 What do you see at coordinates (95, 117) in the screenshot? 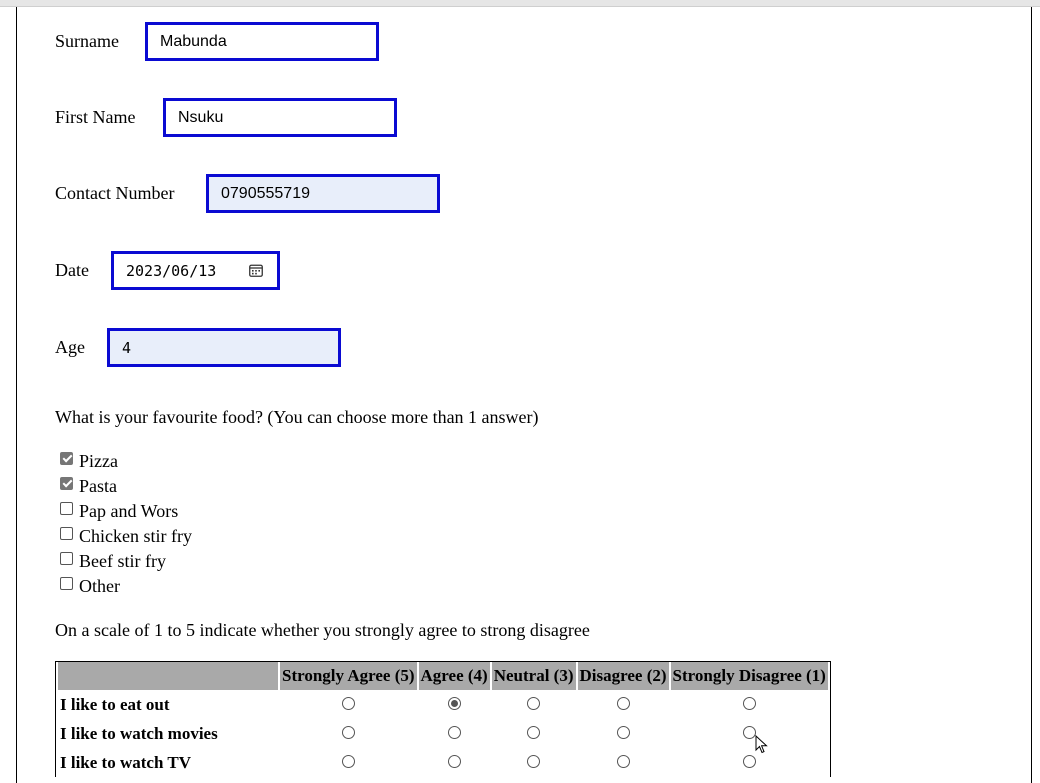
I see `first-name-label: First Name` at bounding box center [95, 117].